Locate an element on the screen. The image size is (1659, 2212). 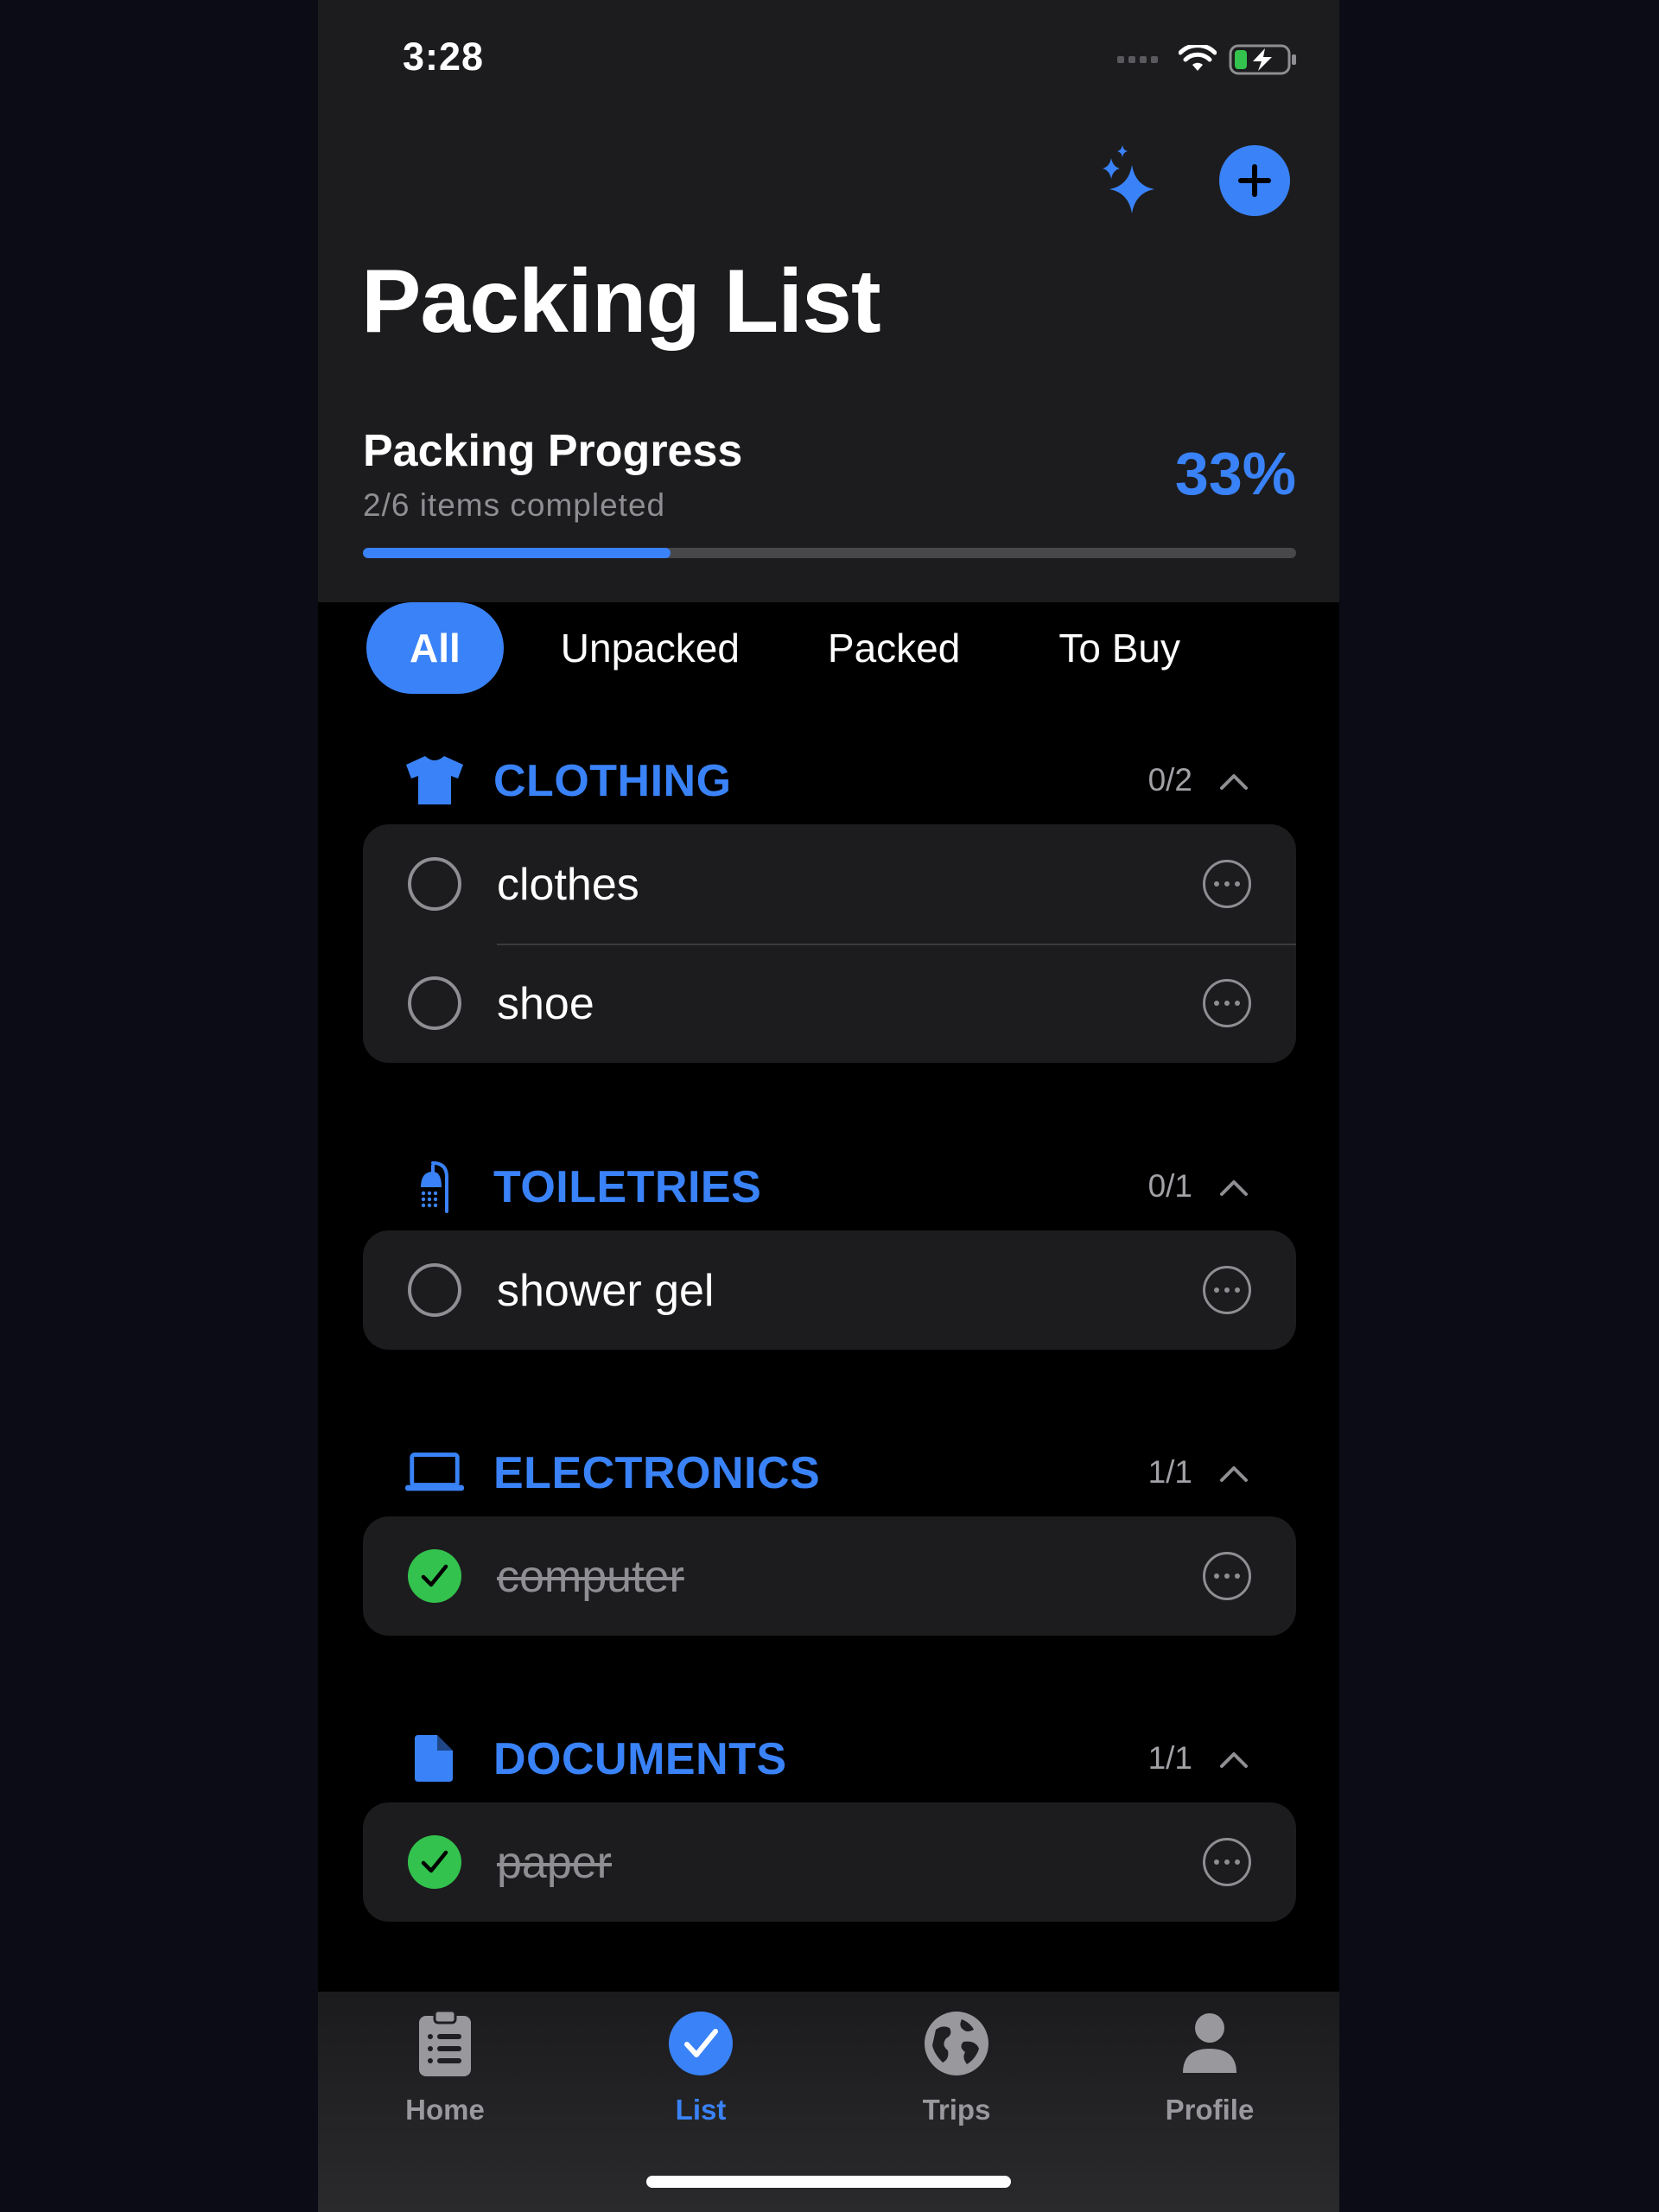
filter-tab-packed: Packed is located at coordinates (894, 648).